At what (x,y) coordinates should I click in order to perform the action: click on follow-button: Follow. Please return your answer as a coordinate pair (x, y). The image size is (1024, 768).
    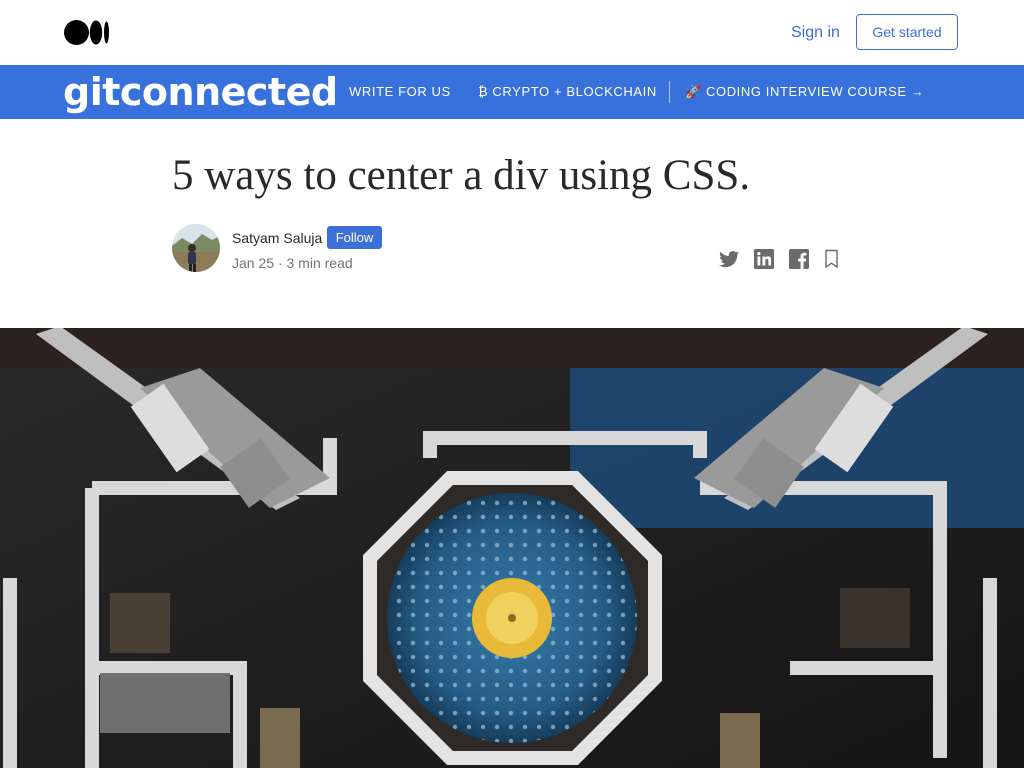
    Looking at the image, I should click on (354, 237).